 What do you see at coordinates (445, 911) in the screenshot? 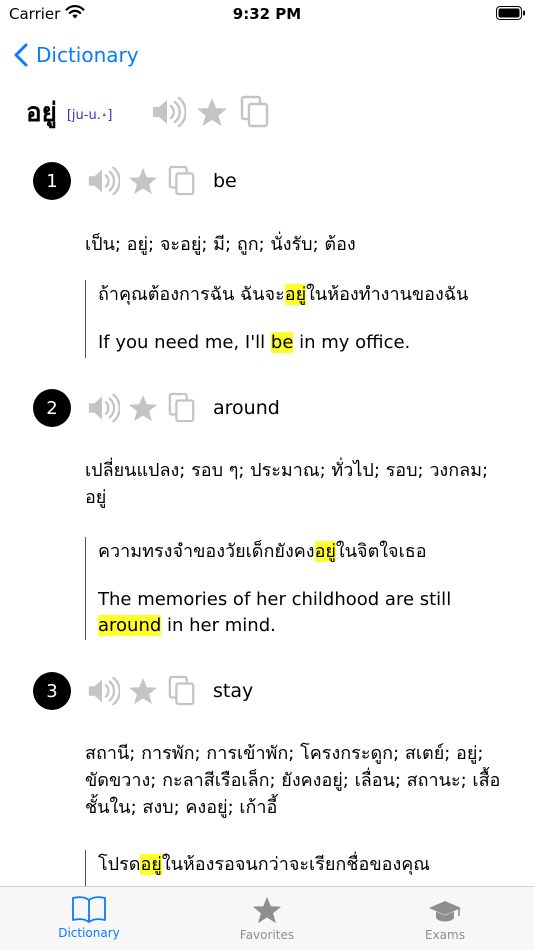
I see `graduation-cap-icon` at bounding box center [445, 911].